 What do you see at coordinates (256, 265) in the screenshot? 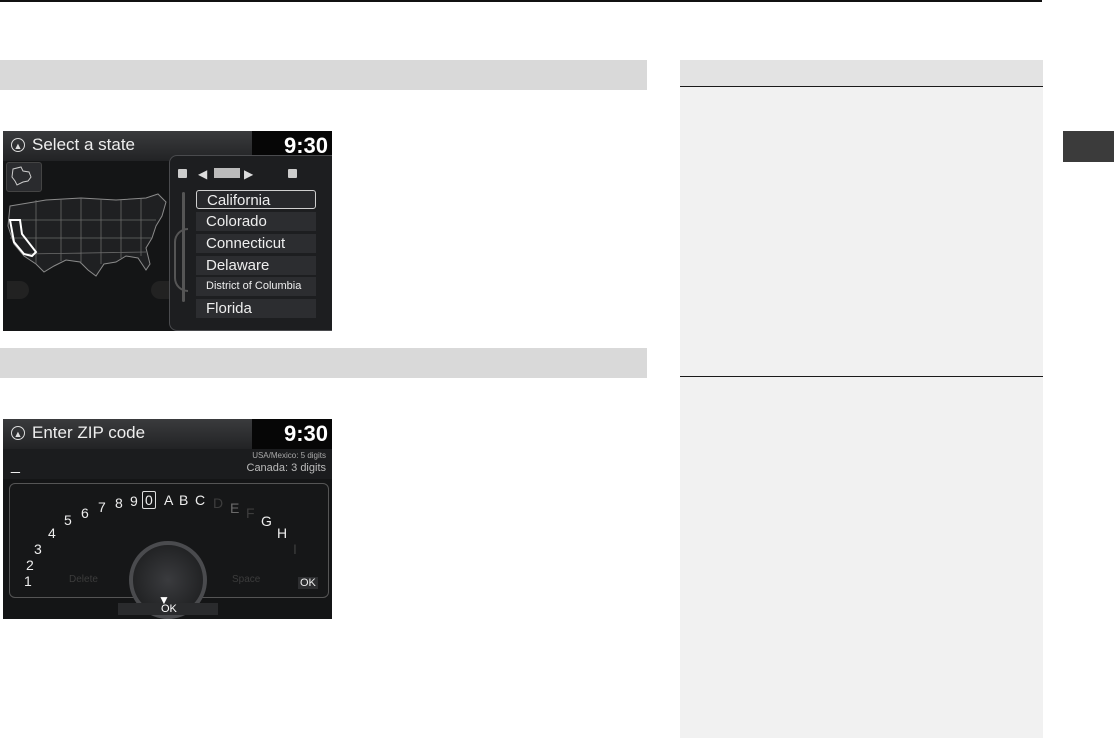
I see `state-item-delaware: Delaware` at bounding box center [256, 265].